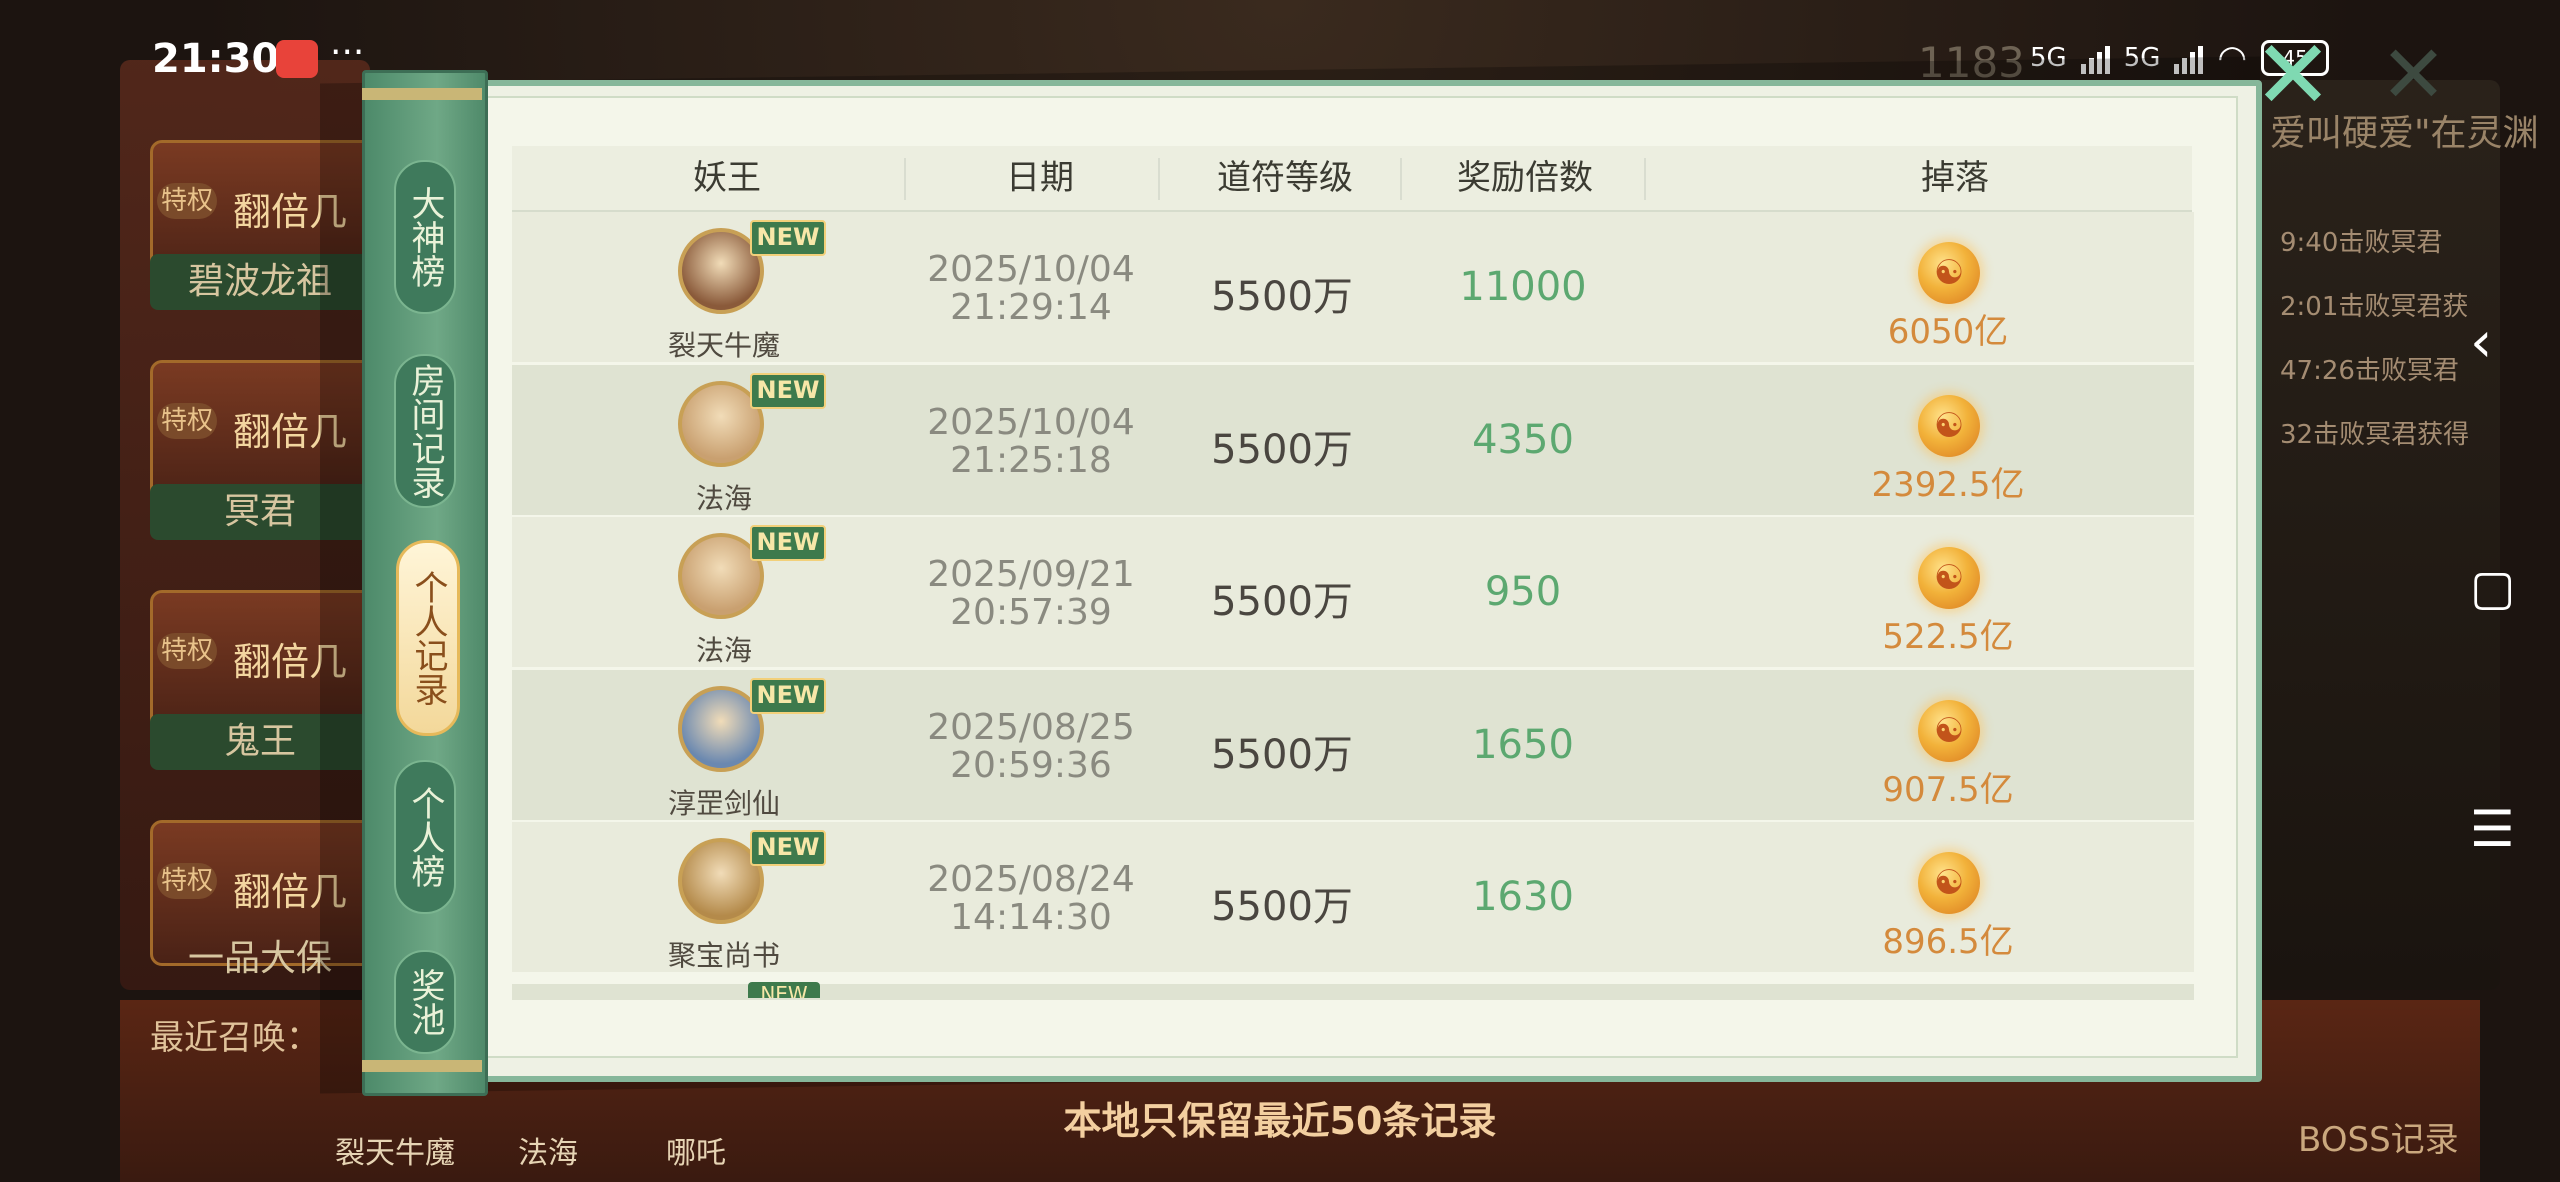 The width and height of the screenshot is (2560, 1182). I want to click on status-time: 21:30, so click(216, 59).